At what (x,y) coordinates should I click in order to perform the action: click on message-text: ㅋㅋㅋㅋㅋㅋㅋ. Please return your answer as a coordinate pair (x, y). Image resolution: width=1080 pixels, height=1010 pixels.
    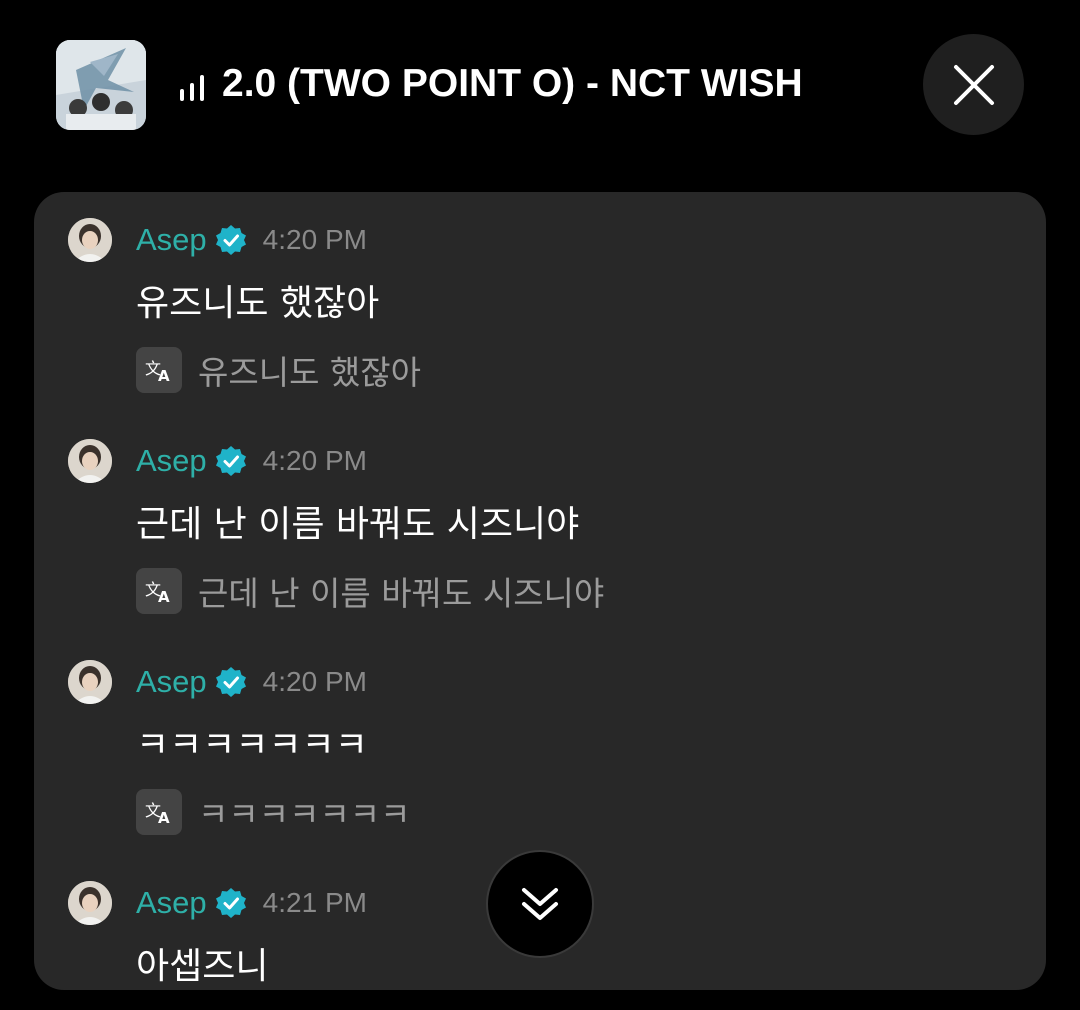
    Looking at the image, I should click on (252, 745).